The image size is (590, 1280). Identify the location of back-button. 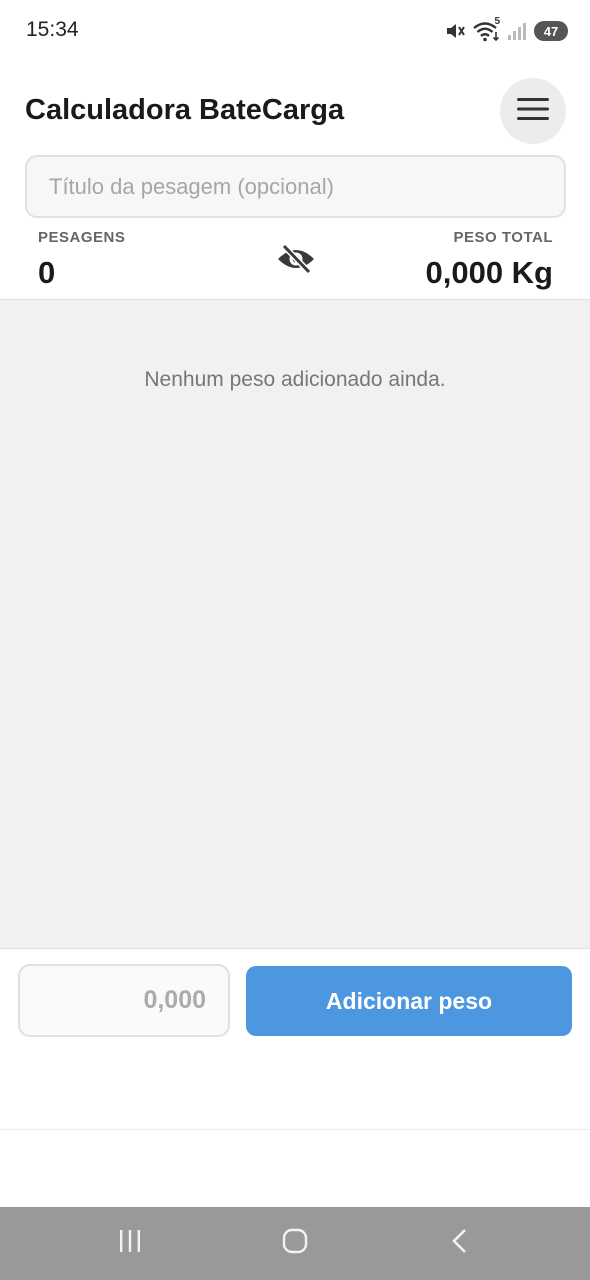
(460, 1243).